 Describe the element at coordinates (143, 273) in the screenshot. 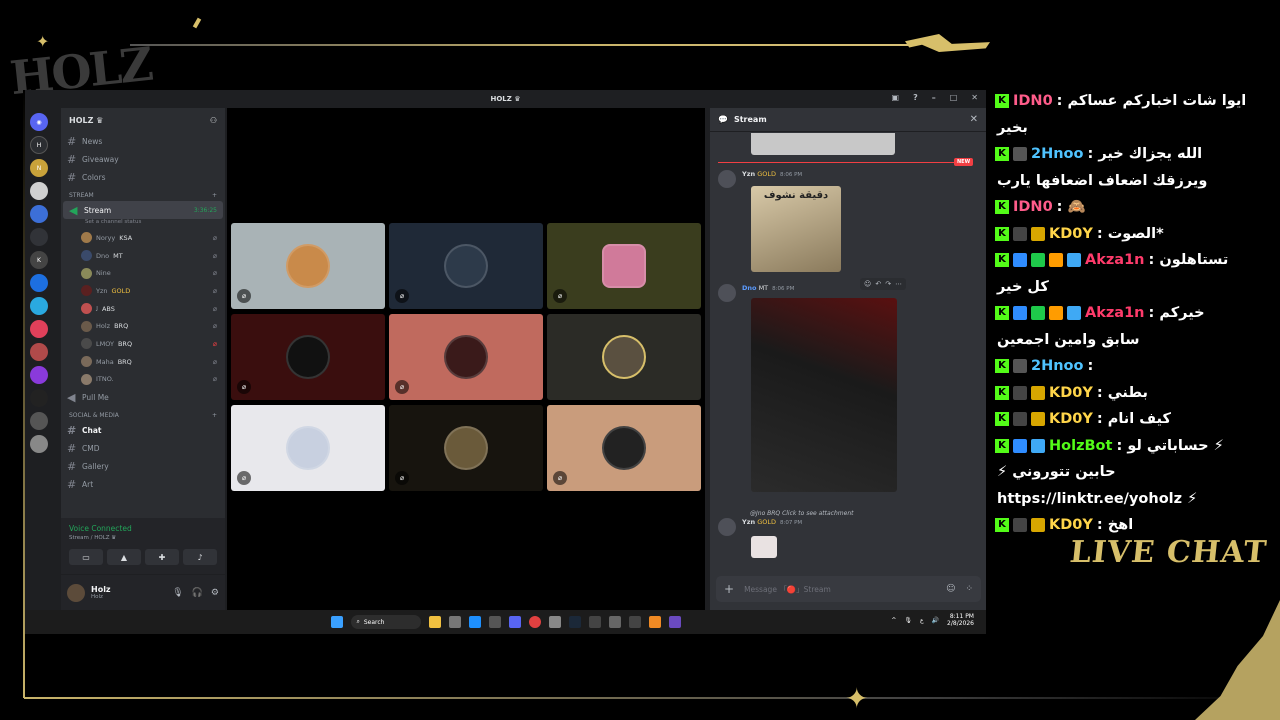

I see `voice-user: Nine ⌀` at that location.